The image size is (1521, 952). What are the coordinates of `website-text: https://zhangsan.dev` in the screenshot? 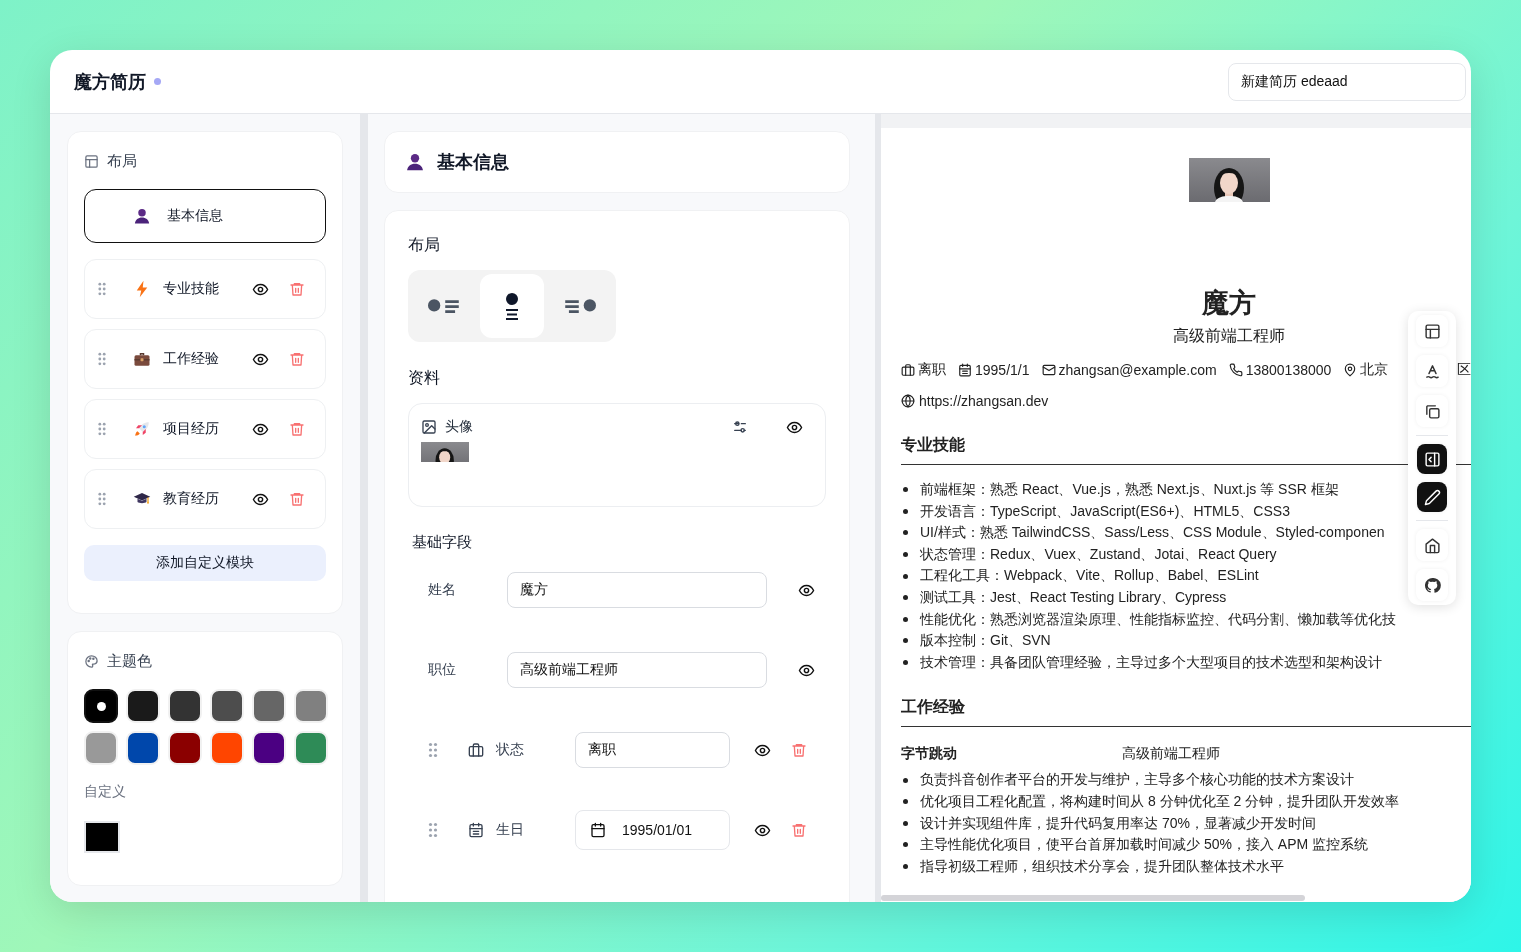 It's located at (984, 401).